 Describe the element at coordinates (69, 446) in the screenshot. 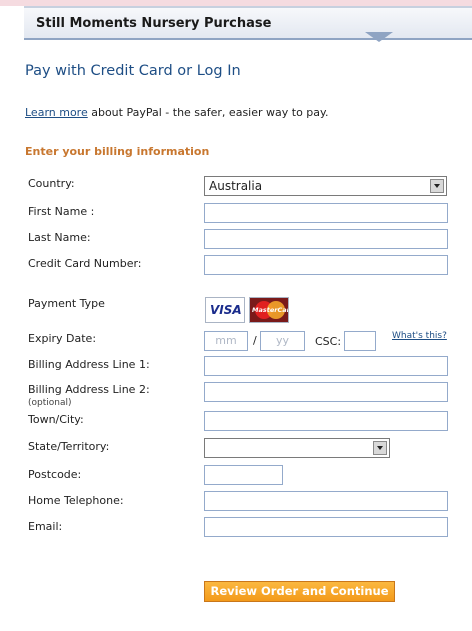

I see `state-label: State/Territory:` at that location.